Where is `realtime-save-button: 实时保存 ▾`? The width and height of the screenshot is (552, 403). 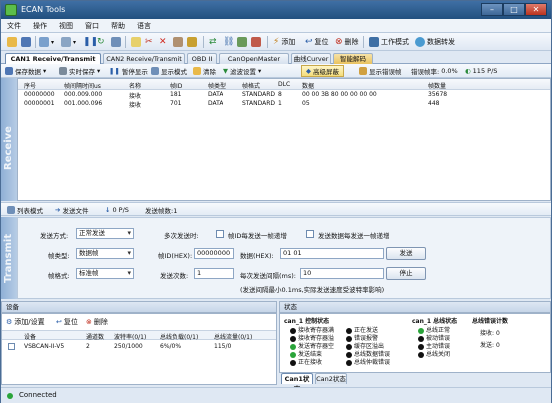 realtime-save-button: 实时保存 ▾ is located at coordinates (79, 71).